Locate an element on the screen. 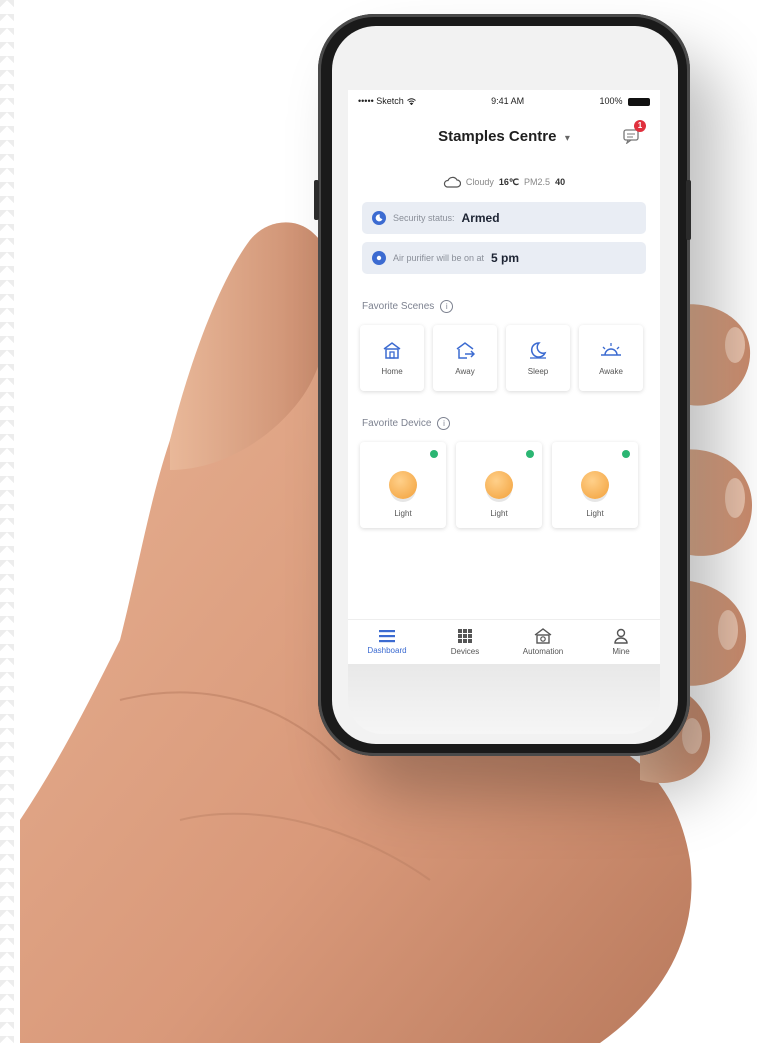  home-icon is located at coordinates (392, 350).